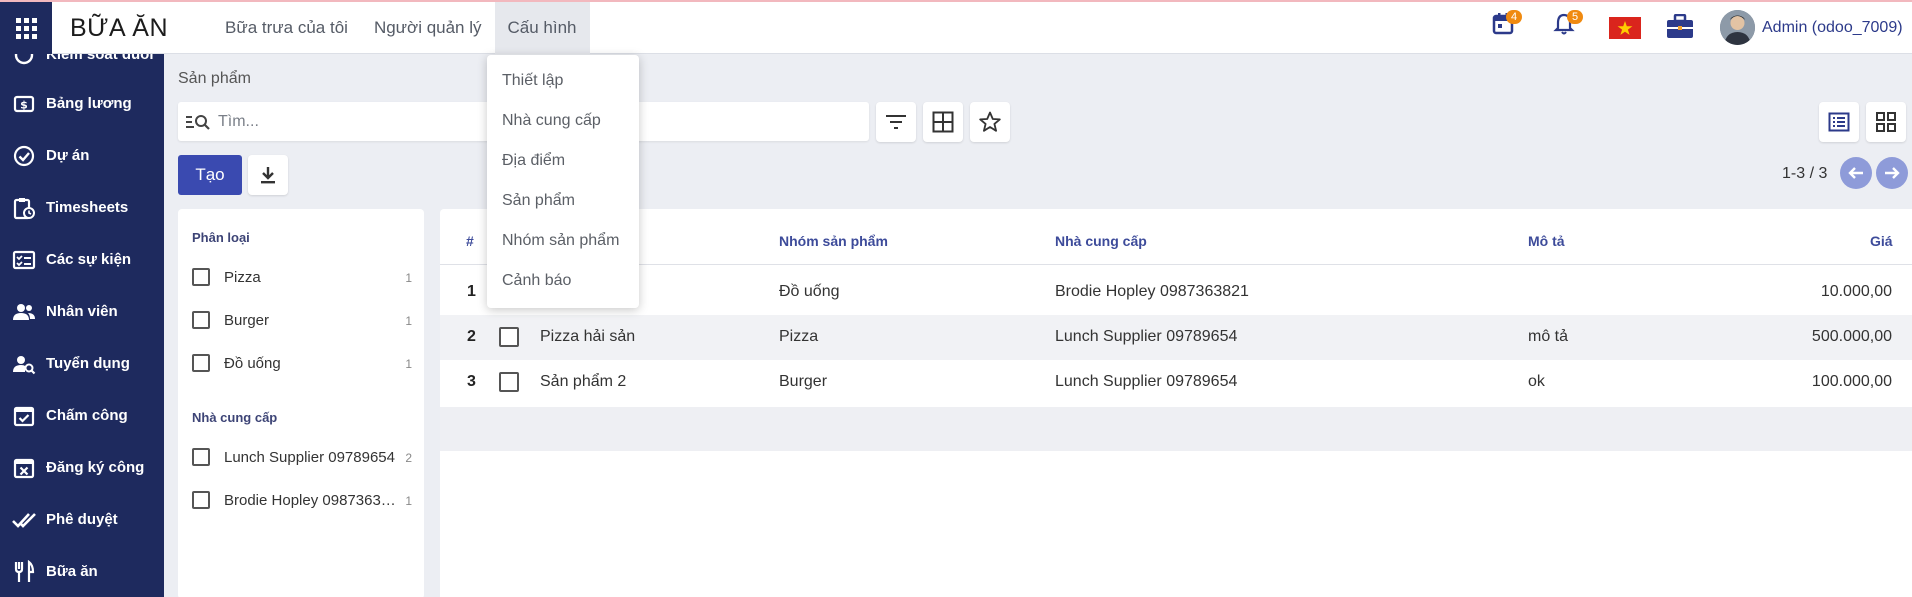 The image size is (1912, 597). I want to click on sidebar-item-project: Dự án, so click(82, 155).